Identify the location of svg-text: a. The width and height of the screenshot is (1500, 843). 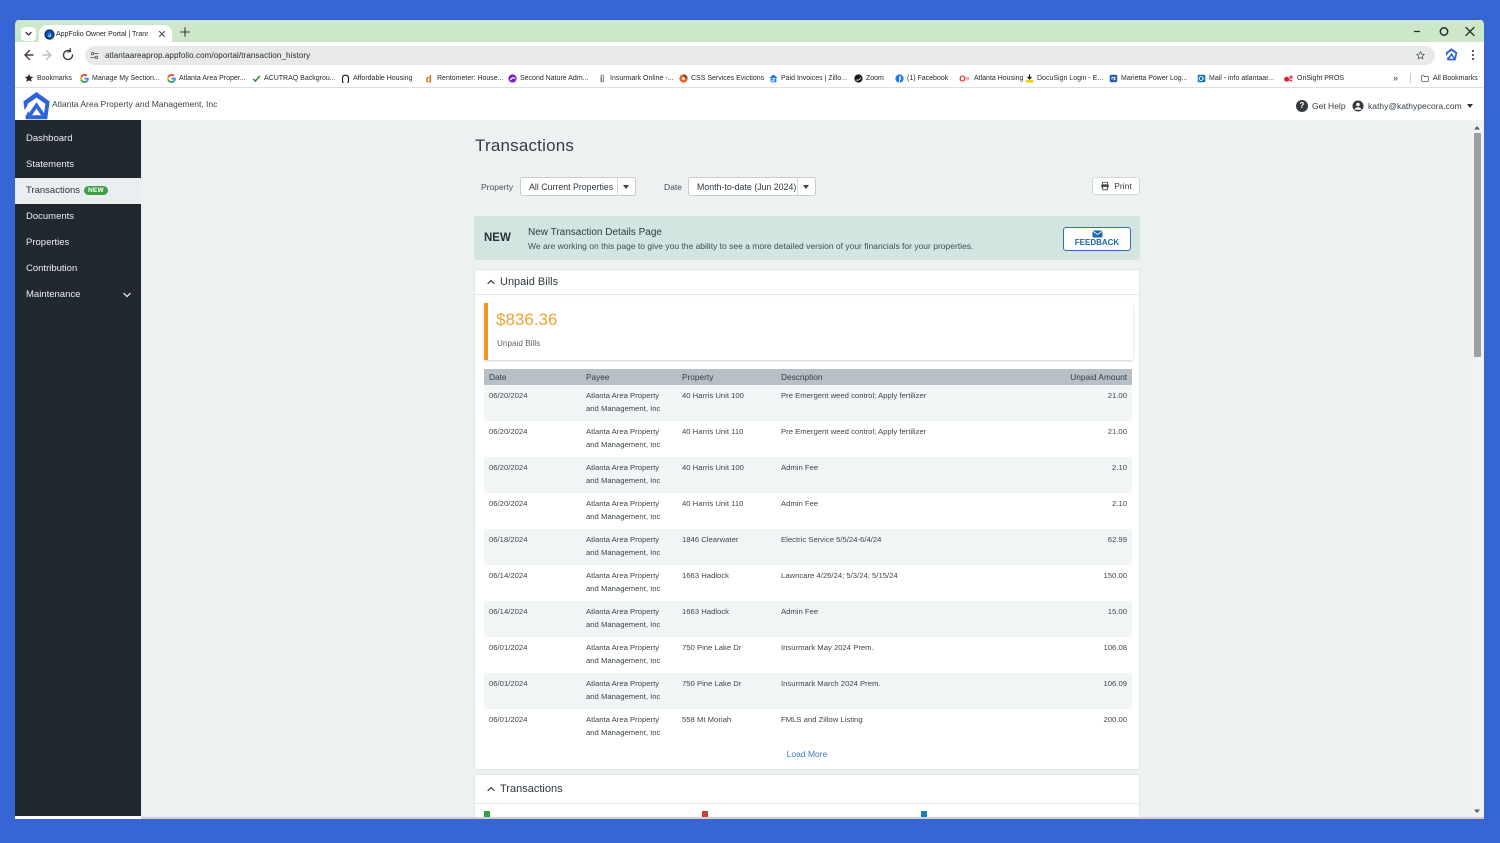
(49, 35).